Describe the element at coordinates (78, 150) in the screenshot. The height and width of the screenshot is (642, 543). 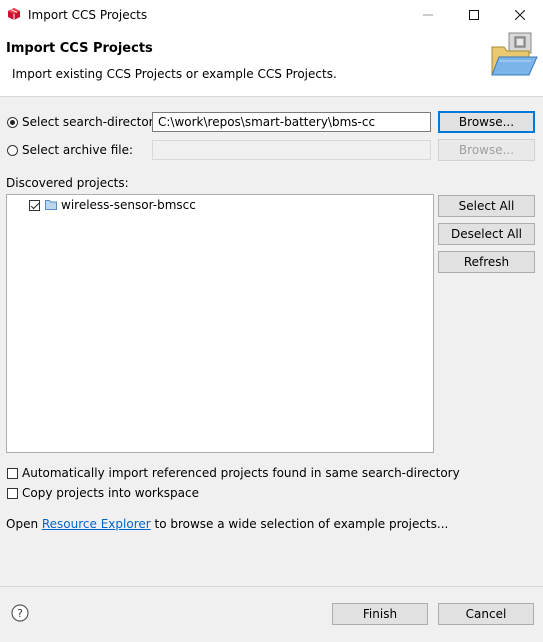
I see `archive-file-label: Select archive file:` at that location.